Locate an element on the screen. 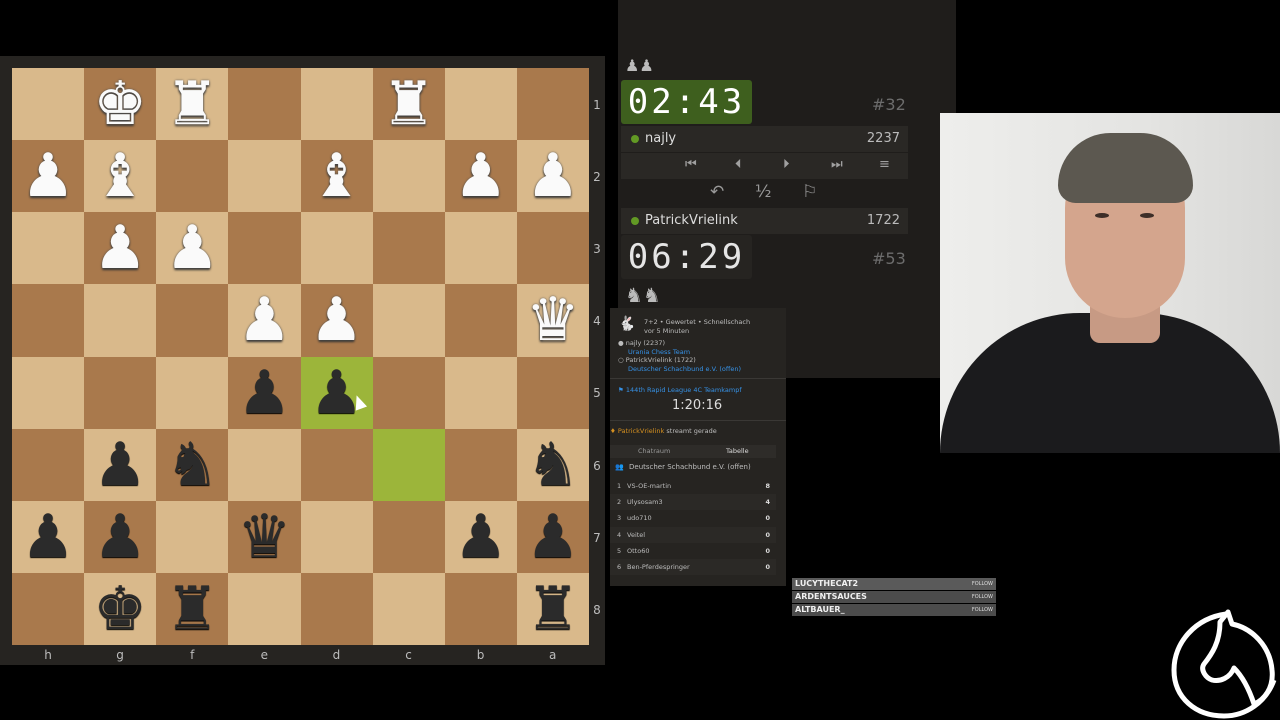 This screenshot has width=1280, height=720. next-move-icon: ⏵ is located at coordinates (786, 164).